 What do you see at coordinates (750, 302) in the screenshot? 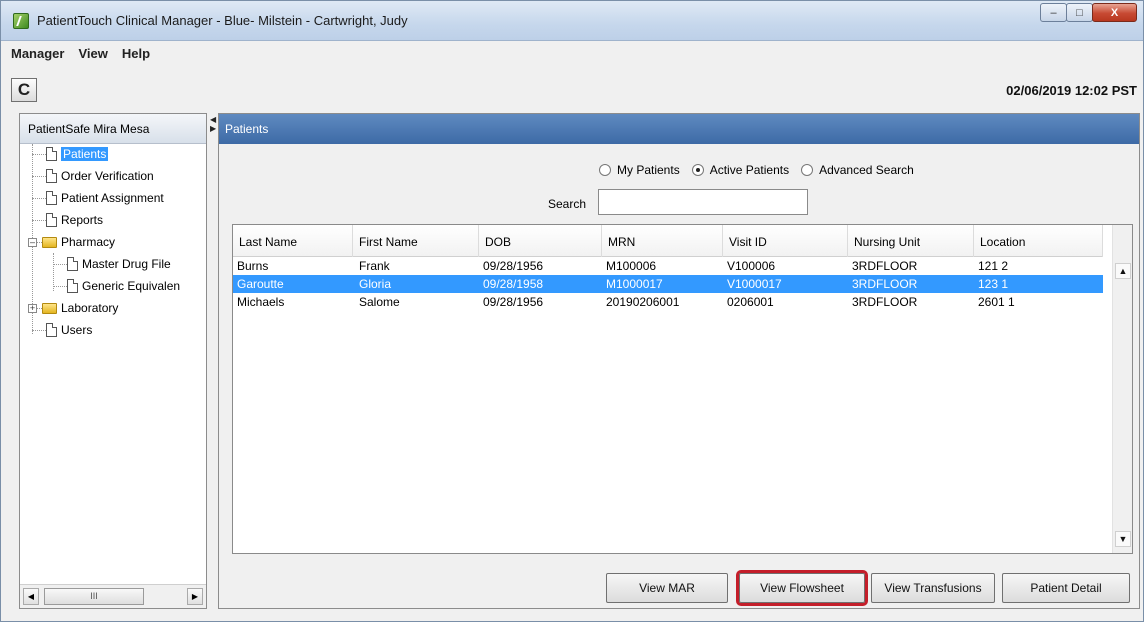
I see `cell-visit-id: 0206001` at bounding box center [750, 302].